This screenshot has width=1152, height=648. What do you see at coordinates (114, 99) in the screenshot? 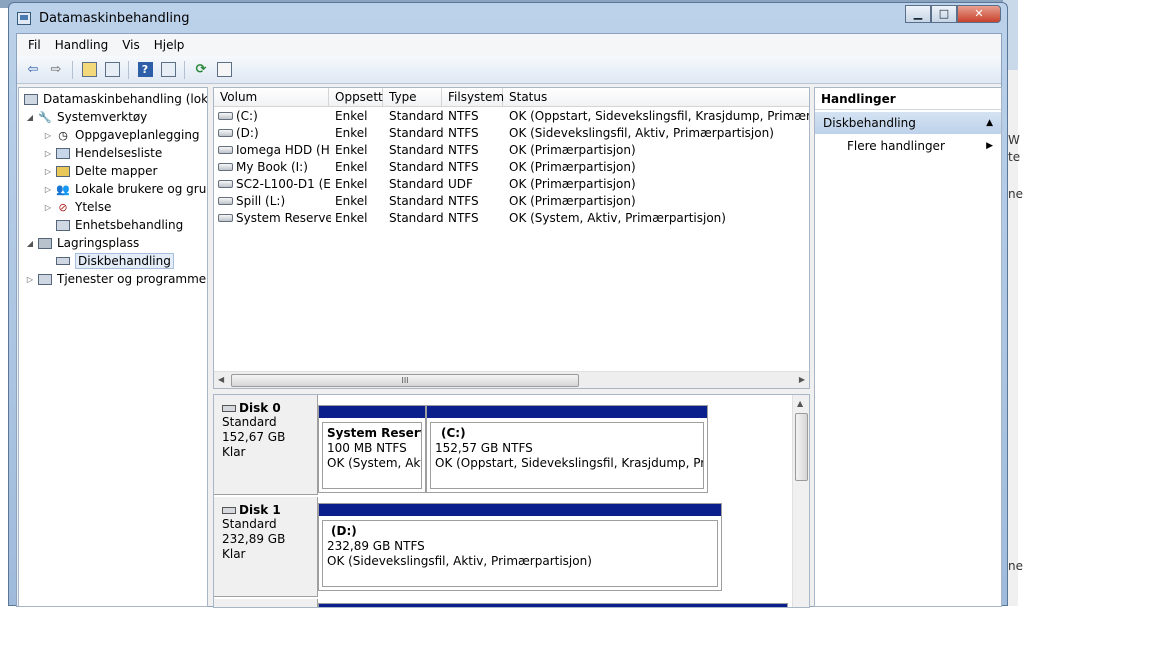
I see `tree-item-root: Datamaskinbehandling (lokal)` at bounding box center [114, 99].